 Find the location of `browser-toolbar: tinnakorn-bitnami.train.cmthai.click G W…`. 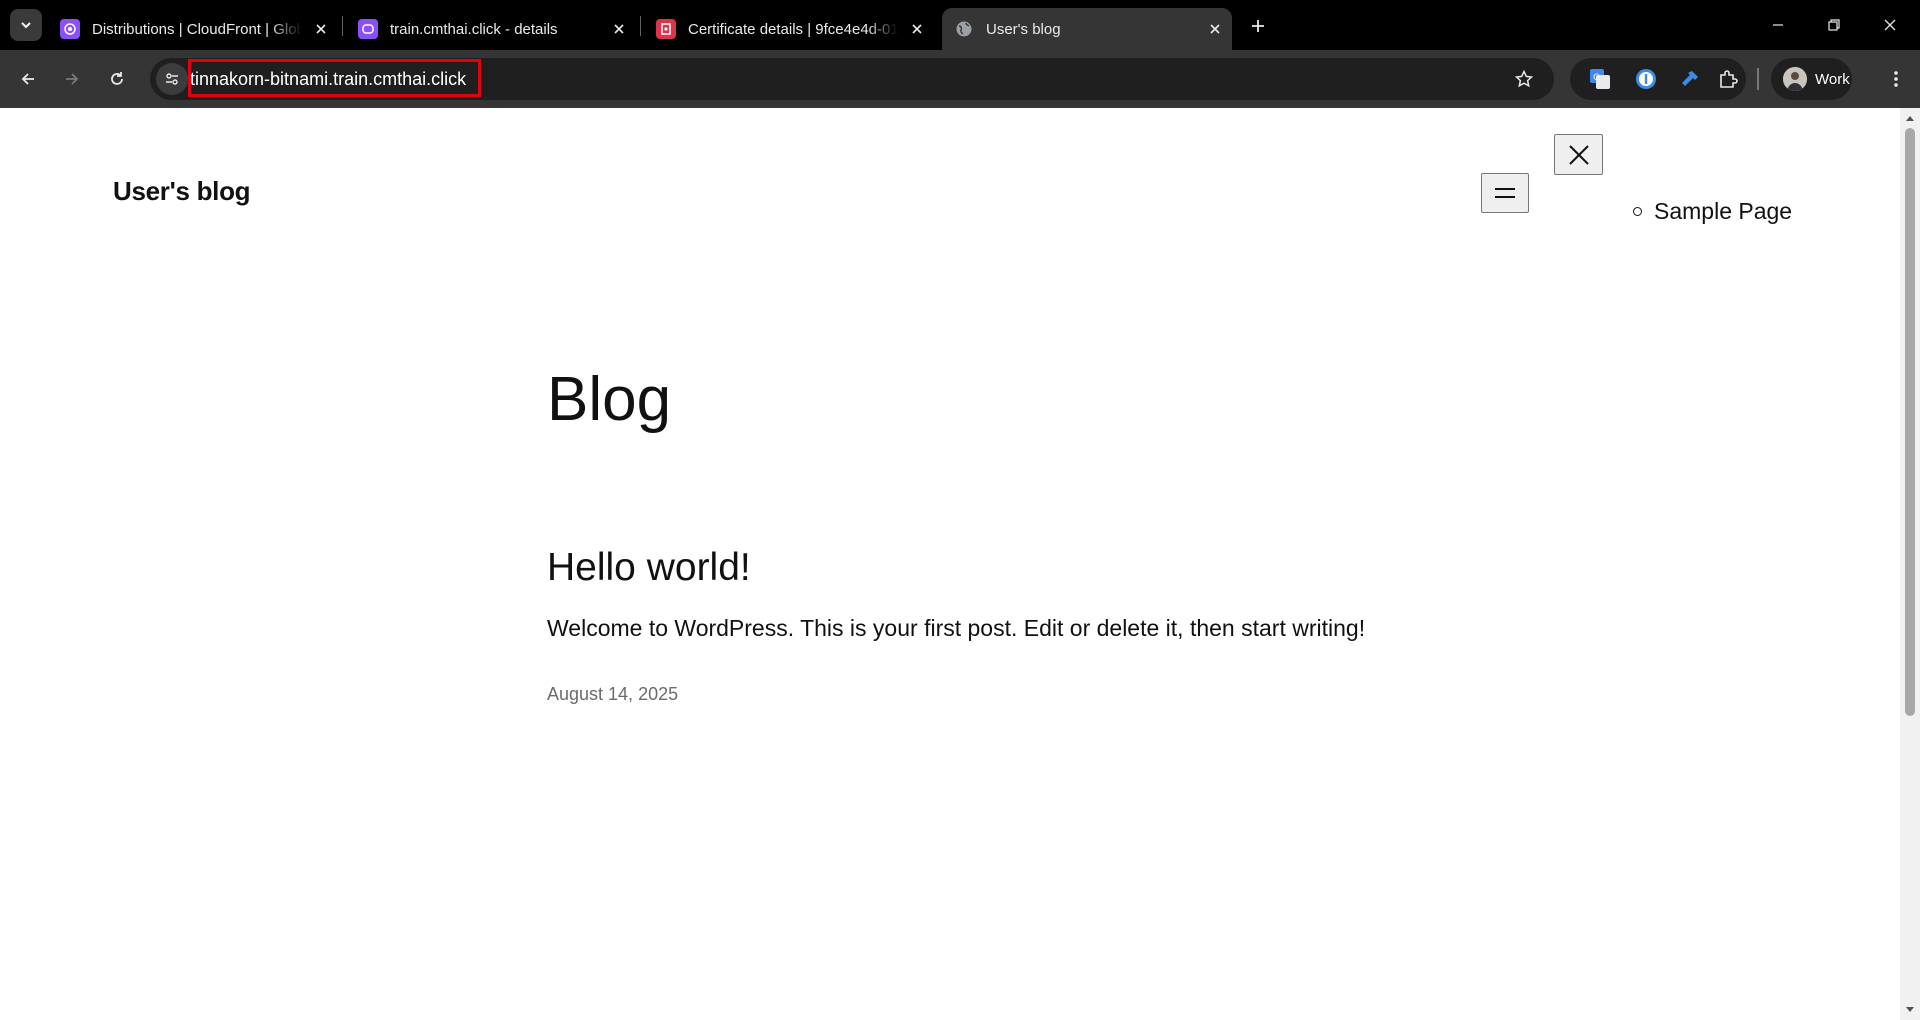

browser-toolbar: tinnakorn-bitnami.train.cmthai.click G W… is located at coordinates (960, 79).